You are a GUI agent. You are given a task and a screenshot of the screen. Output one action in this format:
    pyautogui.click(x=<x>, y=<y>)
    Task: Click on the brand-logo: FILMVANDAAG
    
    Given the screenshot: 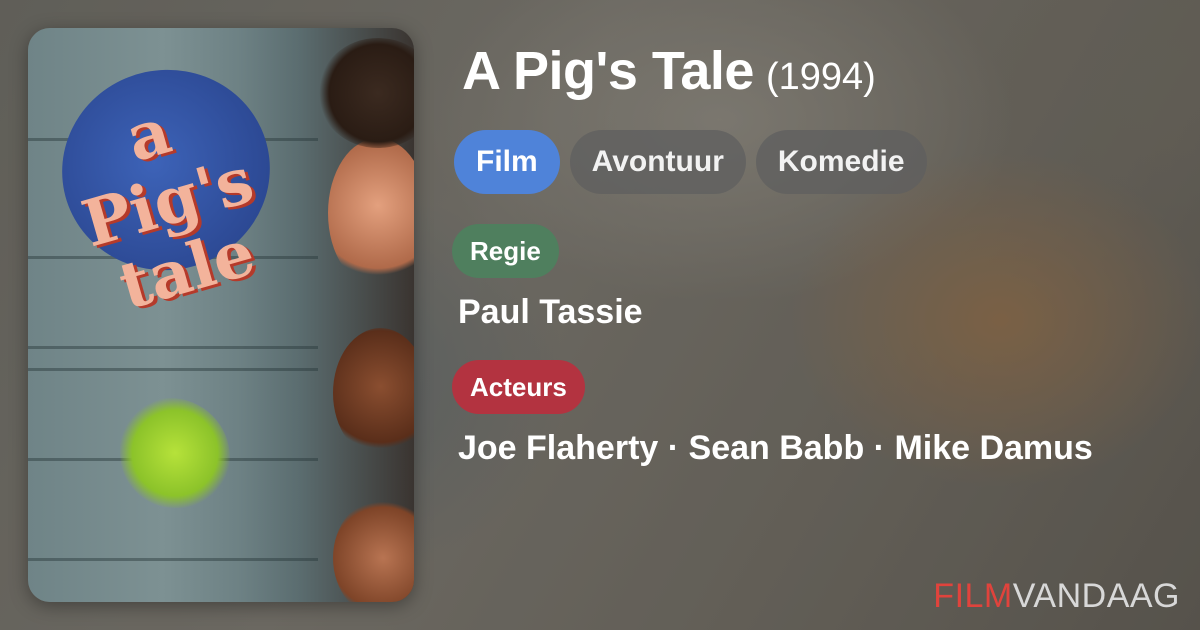 What is the action you would take?
    pyautogui.click(x=1056, y=596)
    